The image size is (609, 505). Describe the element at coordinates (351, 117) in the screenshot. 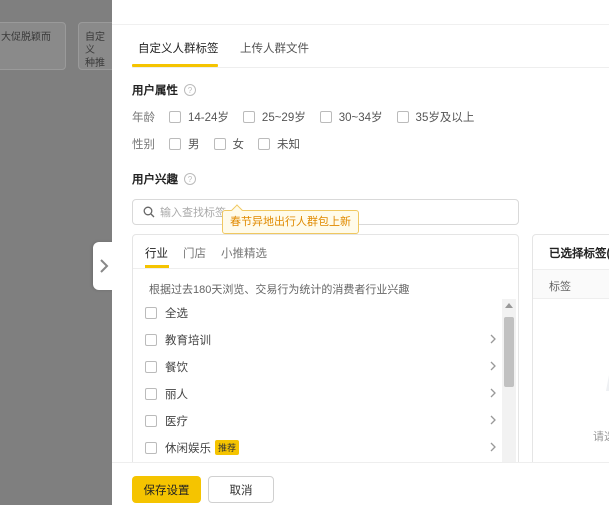

I see `age-option: 30~34岁` at that location.